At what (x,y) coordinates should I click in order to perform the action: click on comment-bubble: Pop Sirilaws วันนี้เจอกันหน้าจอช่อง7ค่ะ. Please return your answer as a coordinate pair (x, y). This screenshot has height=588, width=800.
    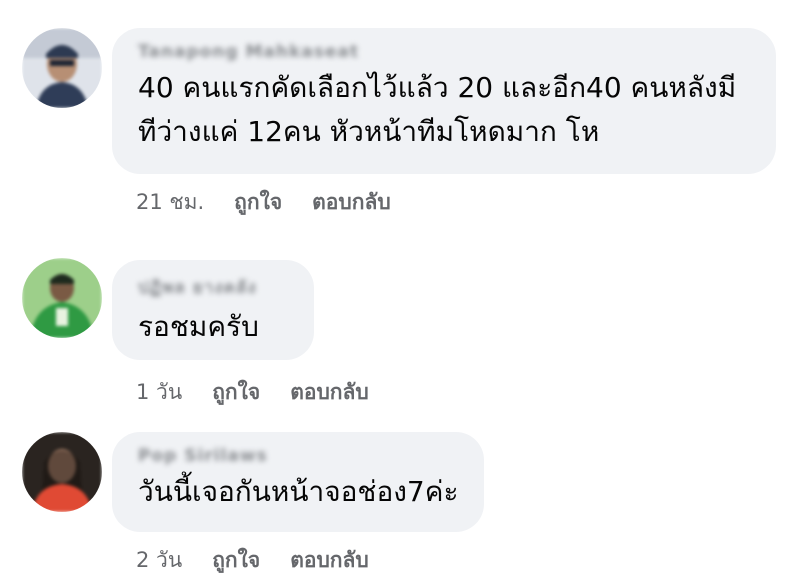
    Looking at the image, I should click on (298, 482).